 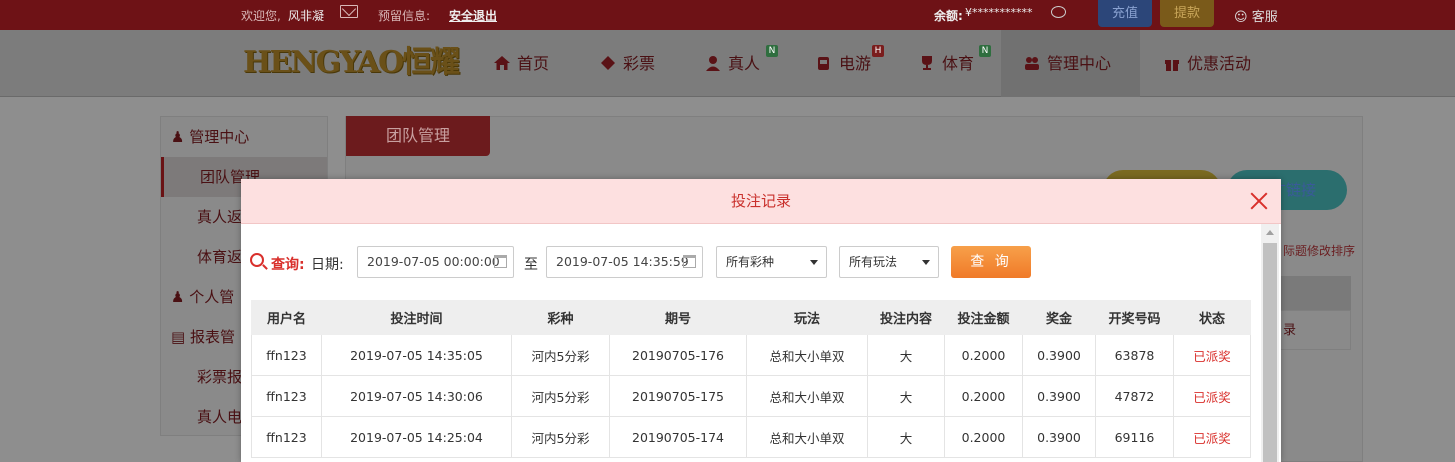 I want to click on sidebar-item-label: 彩票报, so click(x=220, y=377).